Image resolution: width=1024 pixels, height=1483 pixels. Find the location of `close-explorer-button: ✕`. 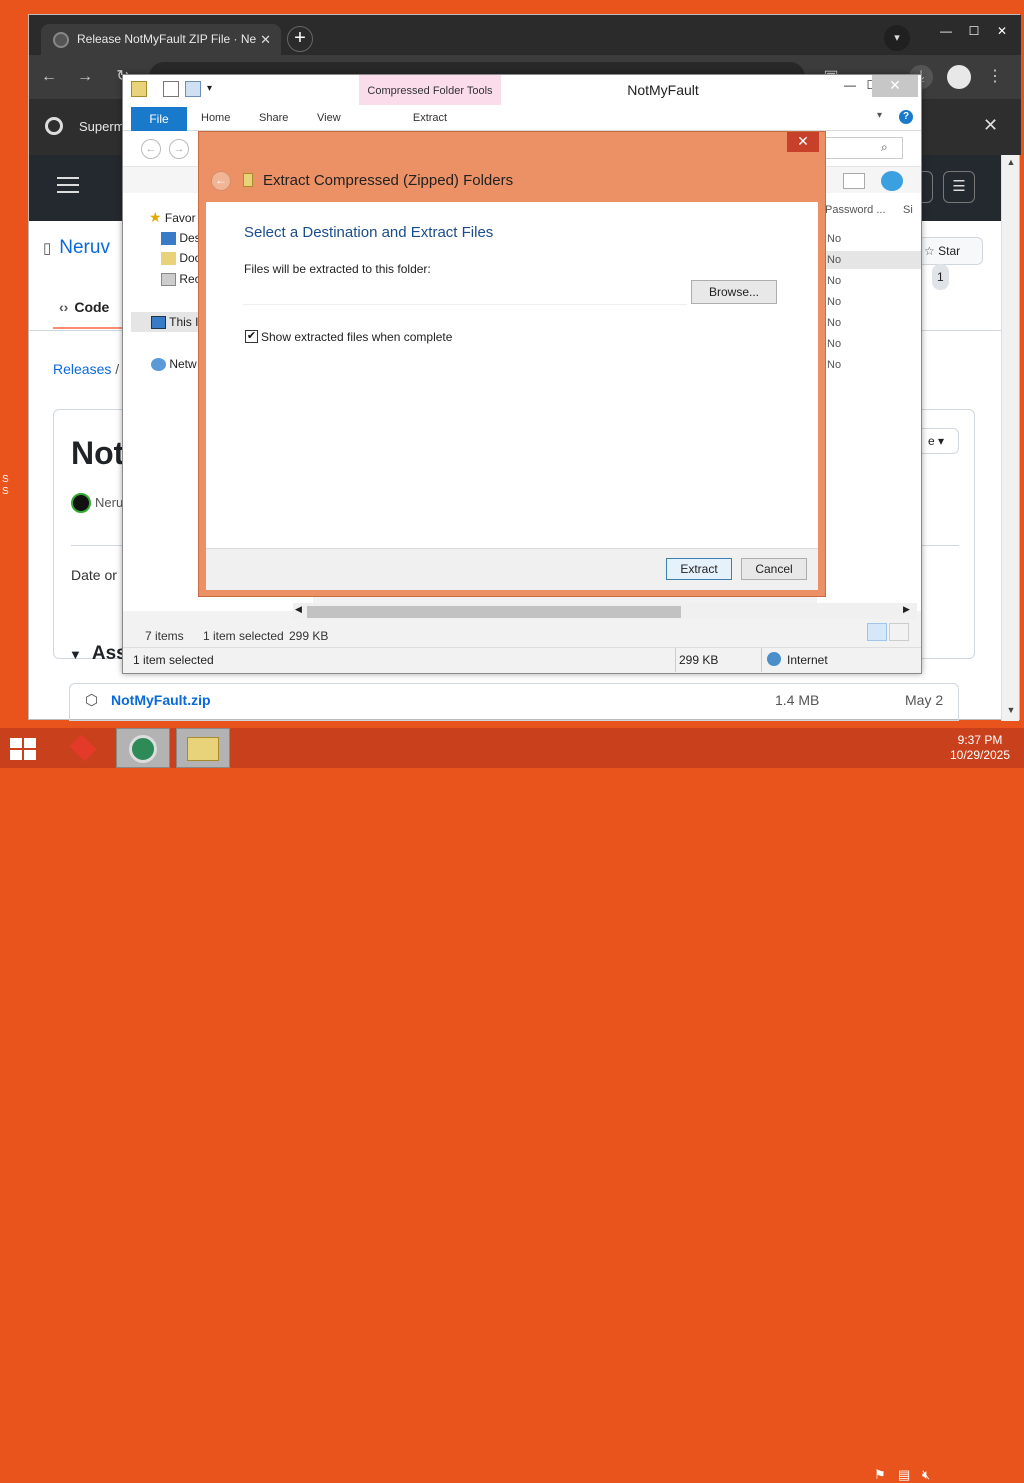

close-explorer-button: ✕ is located at coordinates (895, 86).